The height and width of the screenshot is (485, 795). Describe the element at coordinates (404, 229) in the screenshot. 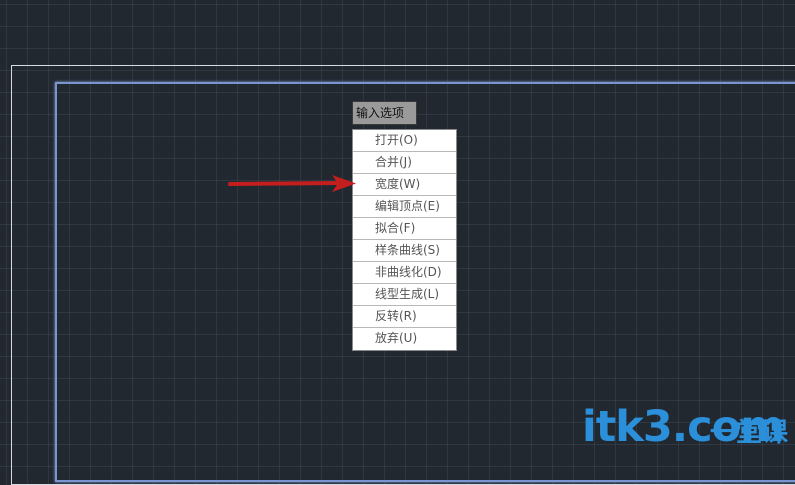

I see `menu-item-fit: 拟合(F)` at that location.